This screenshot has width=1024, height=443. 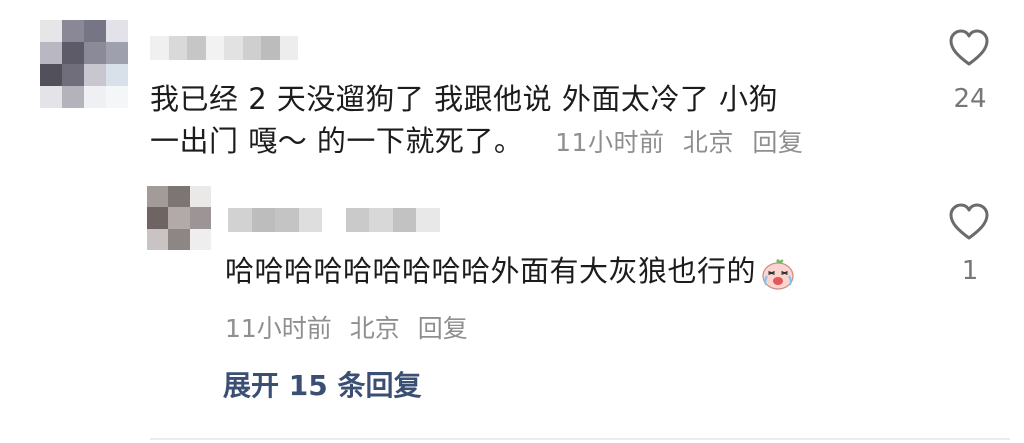 I want to click on reply-avatar, so click(x=179, y=218).